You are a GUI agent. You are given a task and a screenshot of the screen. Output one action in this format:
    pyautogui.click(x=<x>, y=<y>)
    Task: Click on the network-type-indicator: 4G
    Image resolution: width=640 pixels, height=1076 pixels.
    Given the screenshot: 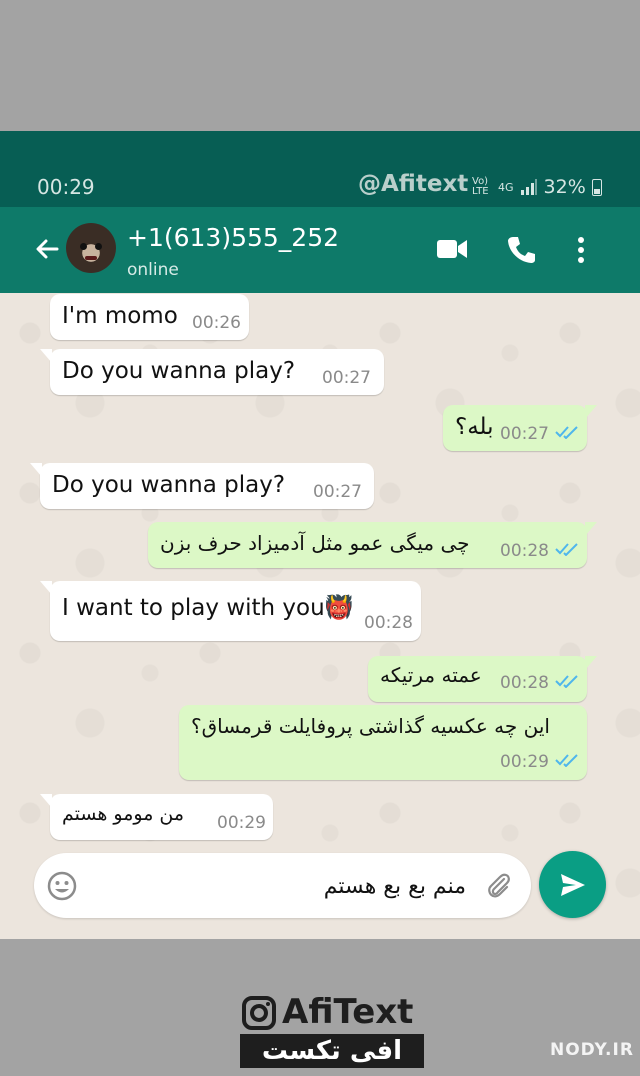 What is the action you would take?
    pyautogui.click(x=506, y=187)
    